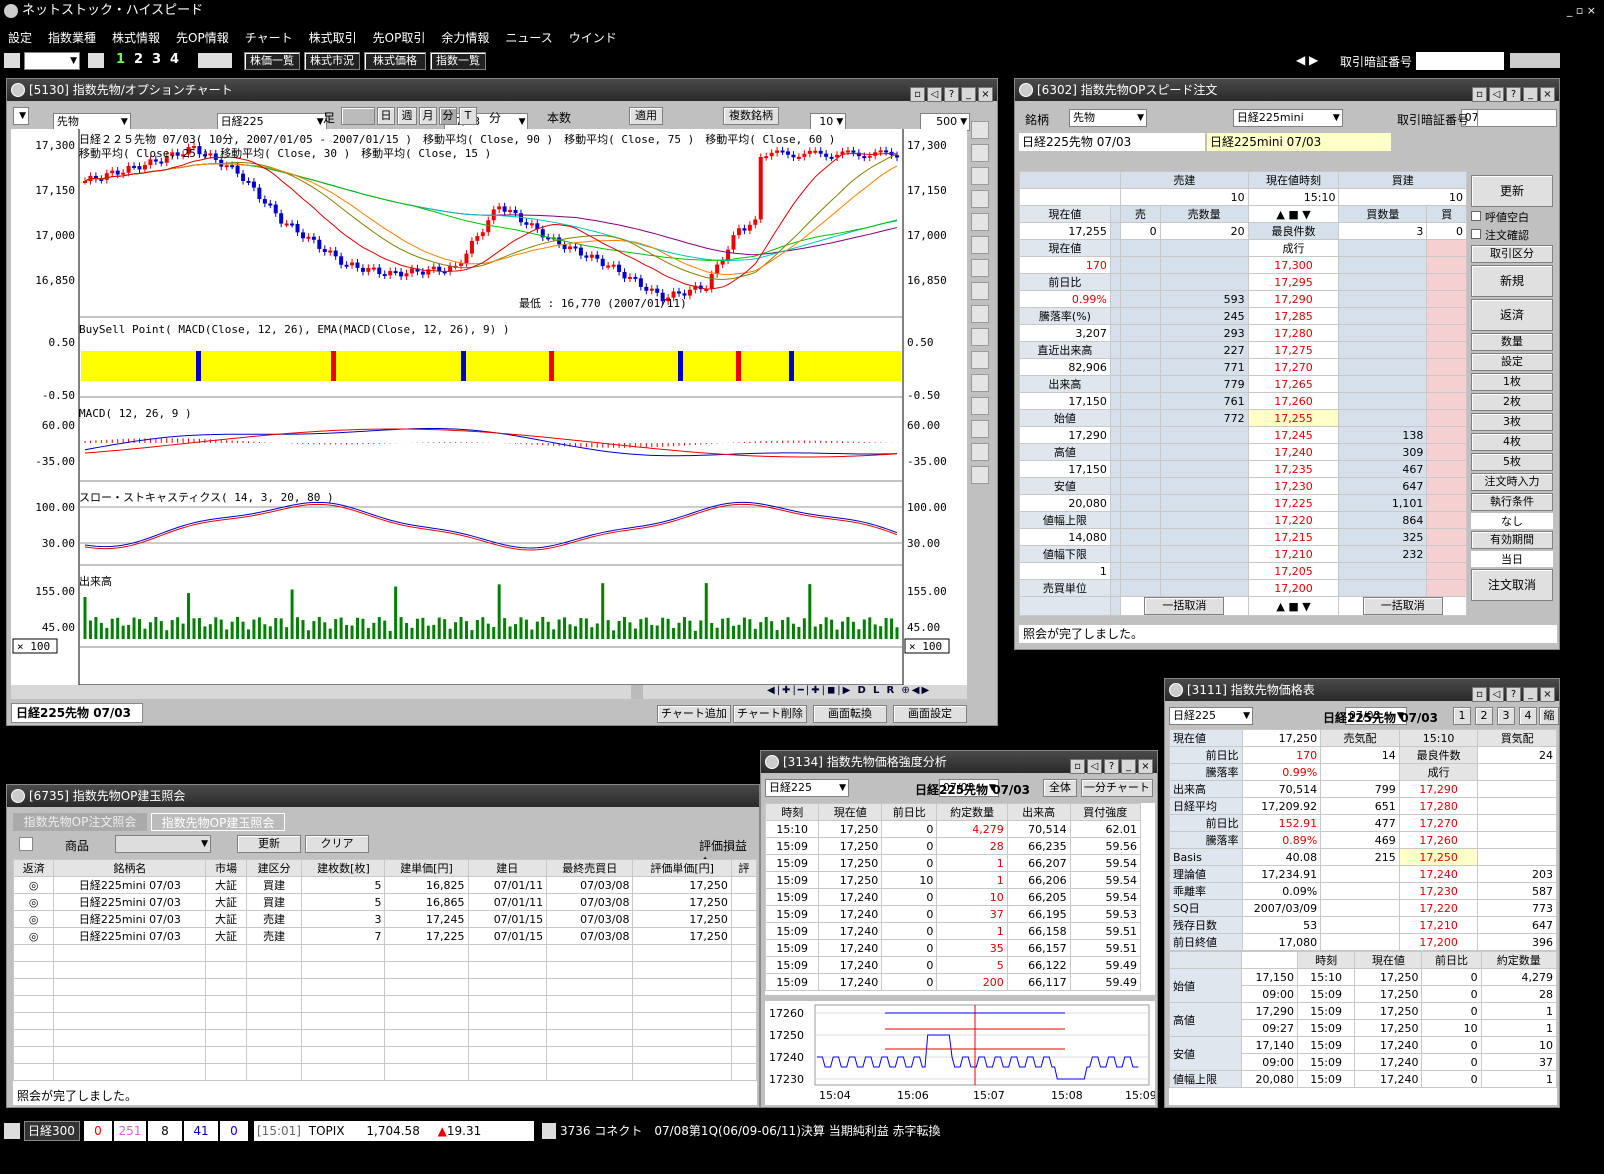 The image size is (1604, 1174). I want to click on unit-month: 月, so click(428, 116).